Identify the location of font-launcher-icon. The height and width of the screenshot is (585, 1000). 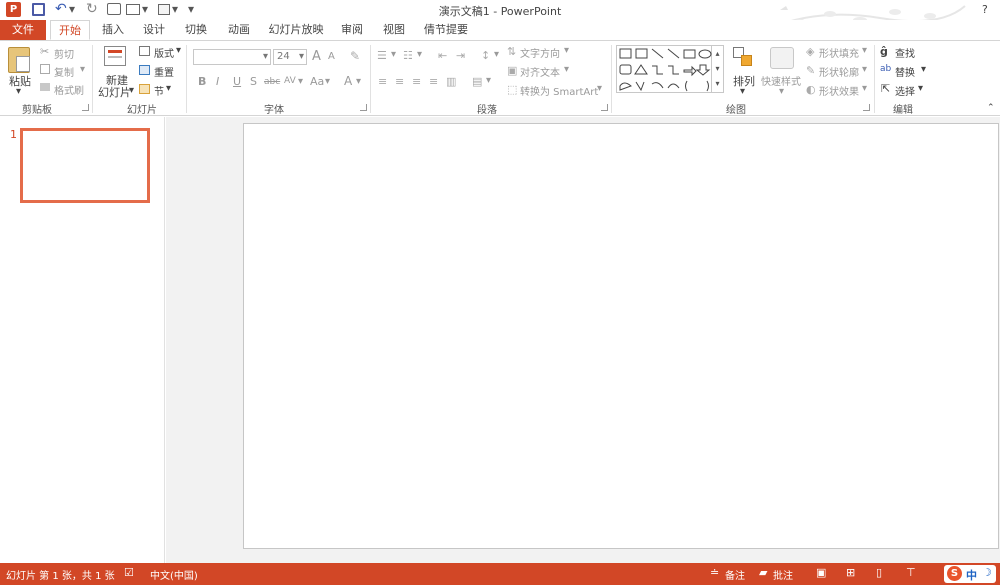
(363, 107).